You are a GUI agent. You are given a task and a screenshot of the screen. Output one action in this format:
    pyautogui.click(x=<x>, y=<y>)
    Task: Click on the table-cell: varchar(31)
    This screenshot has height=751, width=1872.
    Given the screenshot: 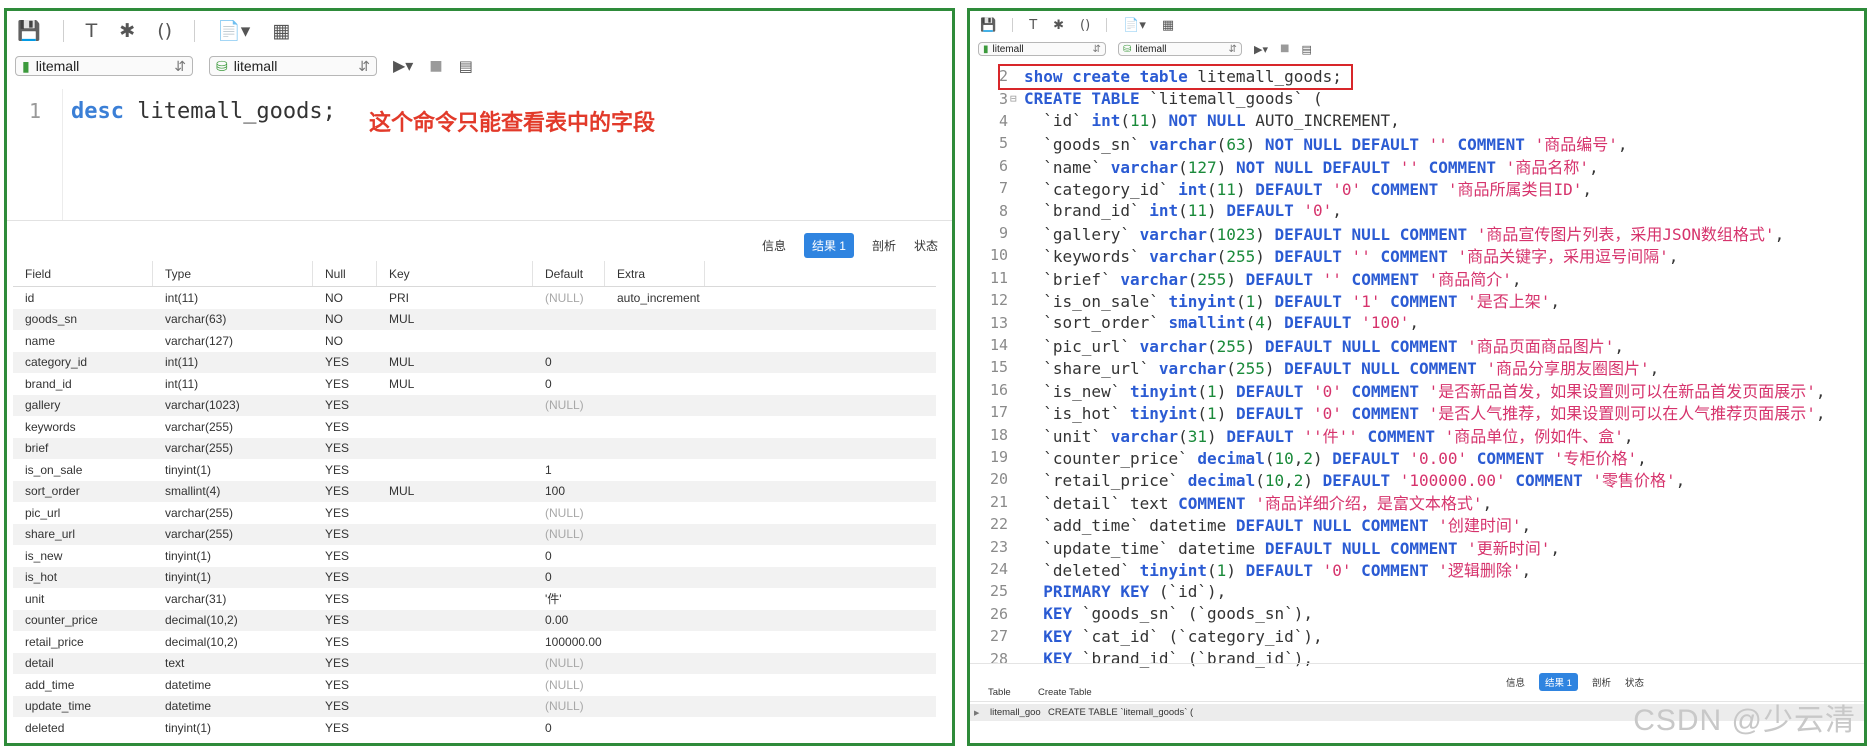 What is the action you would take?
    pyautogui.click(x=233, y=599)
    